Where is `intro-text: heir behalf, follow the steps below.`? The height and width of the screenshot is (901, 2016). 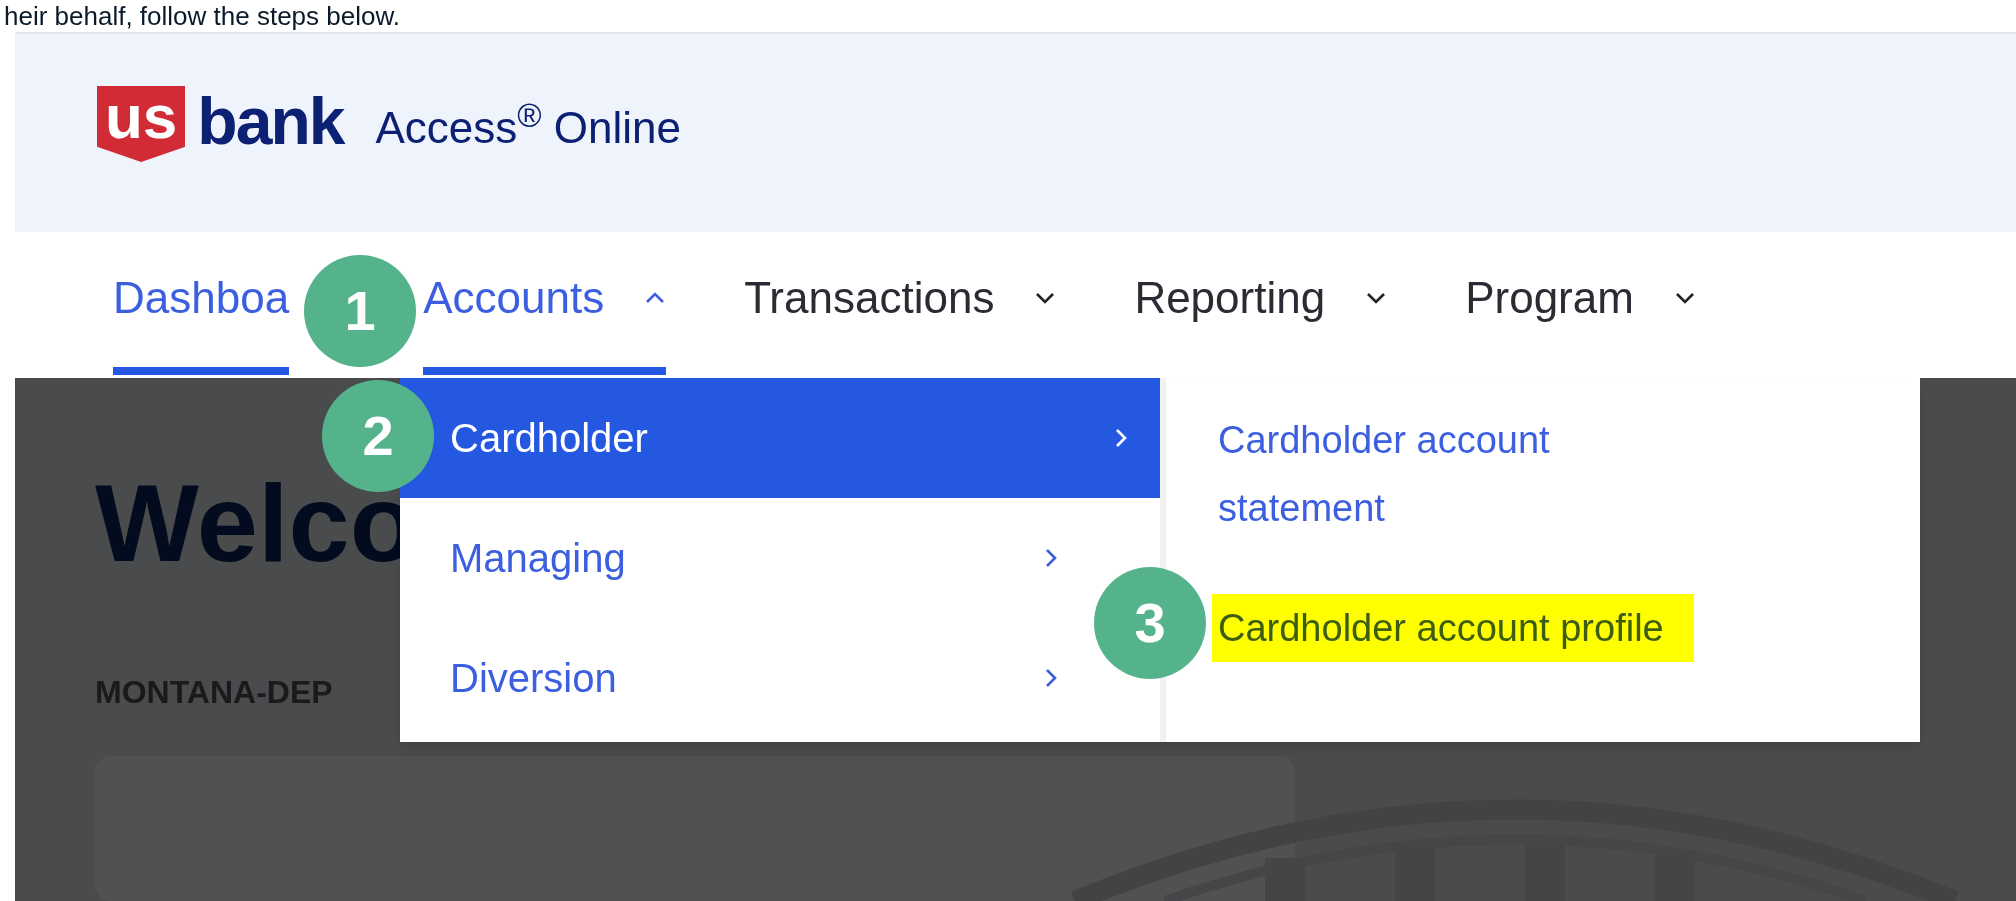 intro-text: heir behalf, follow the steps below. is located at coordinates (202, 16).